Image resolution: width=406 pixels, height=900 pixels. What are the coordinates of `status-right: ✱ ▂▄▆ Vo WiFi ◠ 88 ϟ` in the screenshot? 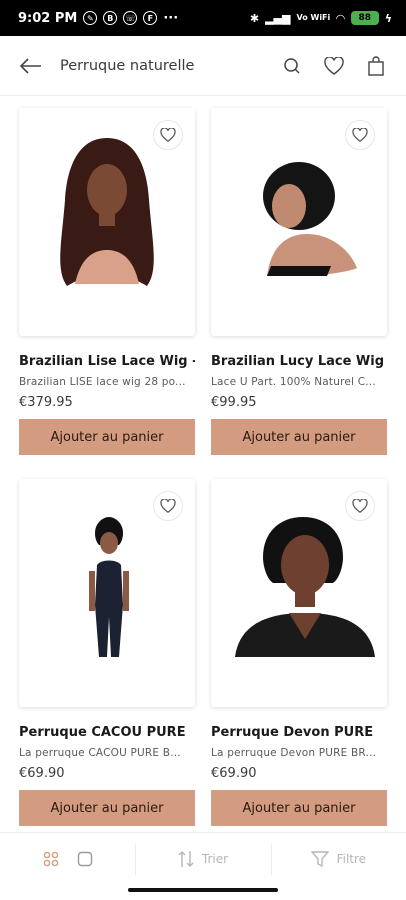 It's located at (321, 18).